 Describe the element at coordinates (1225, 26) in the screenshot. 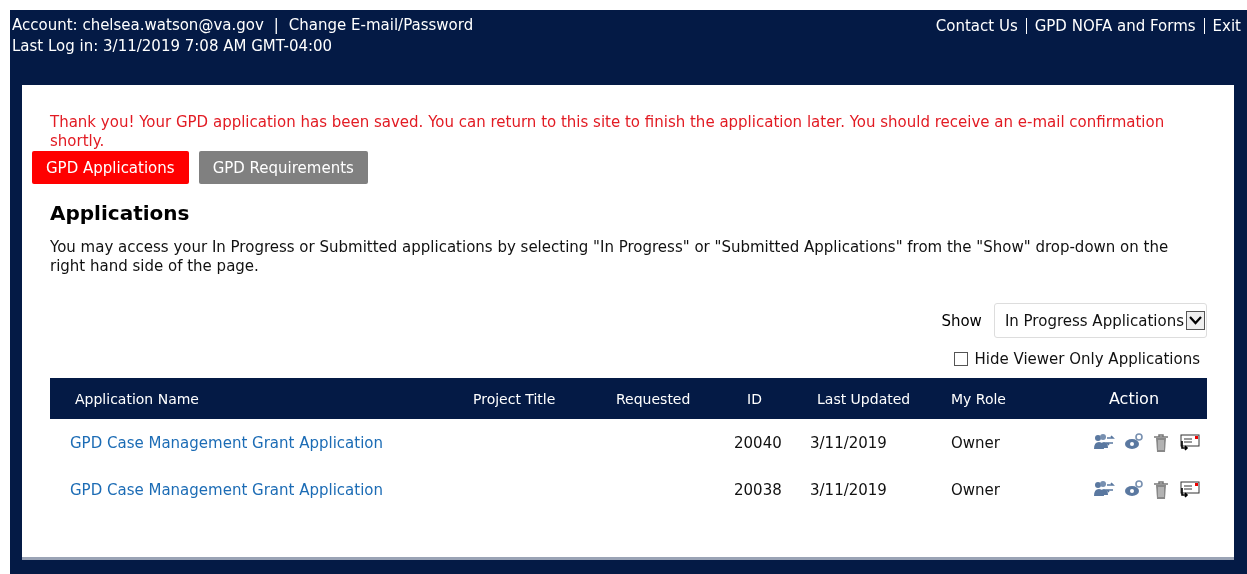

I see `header-link: Exit` at that location.